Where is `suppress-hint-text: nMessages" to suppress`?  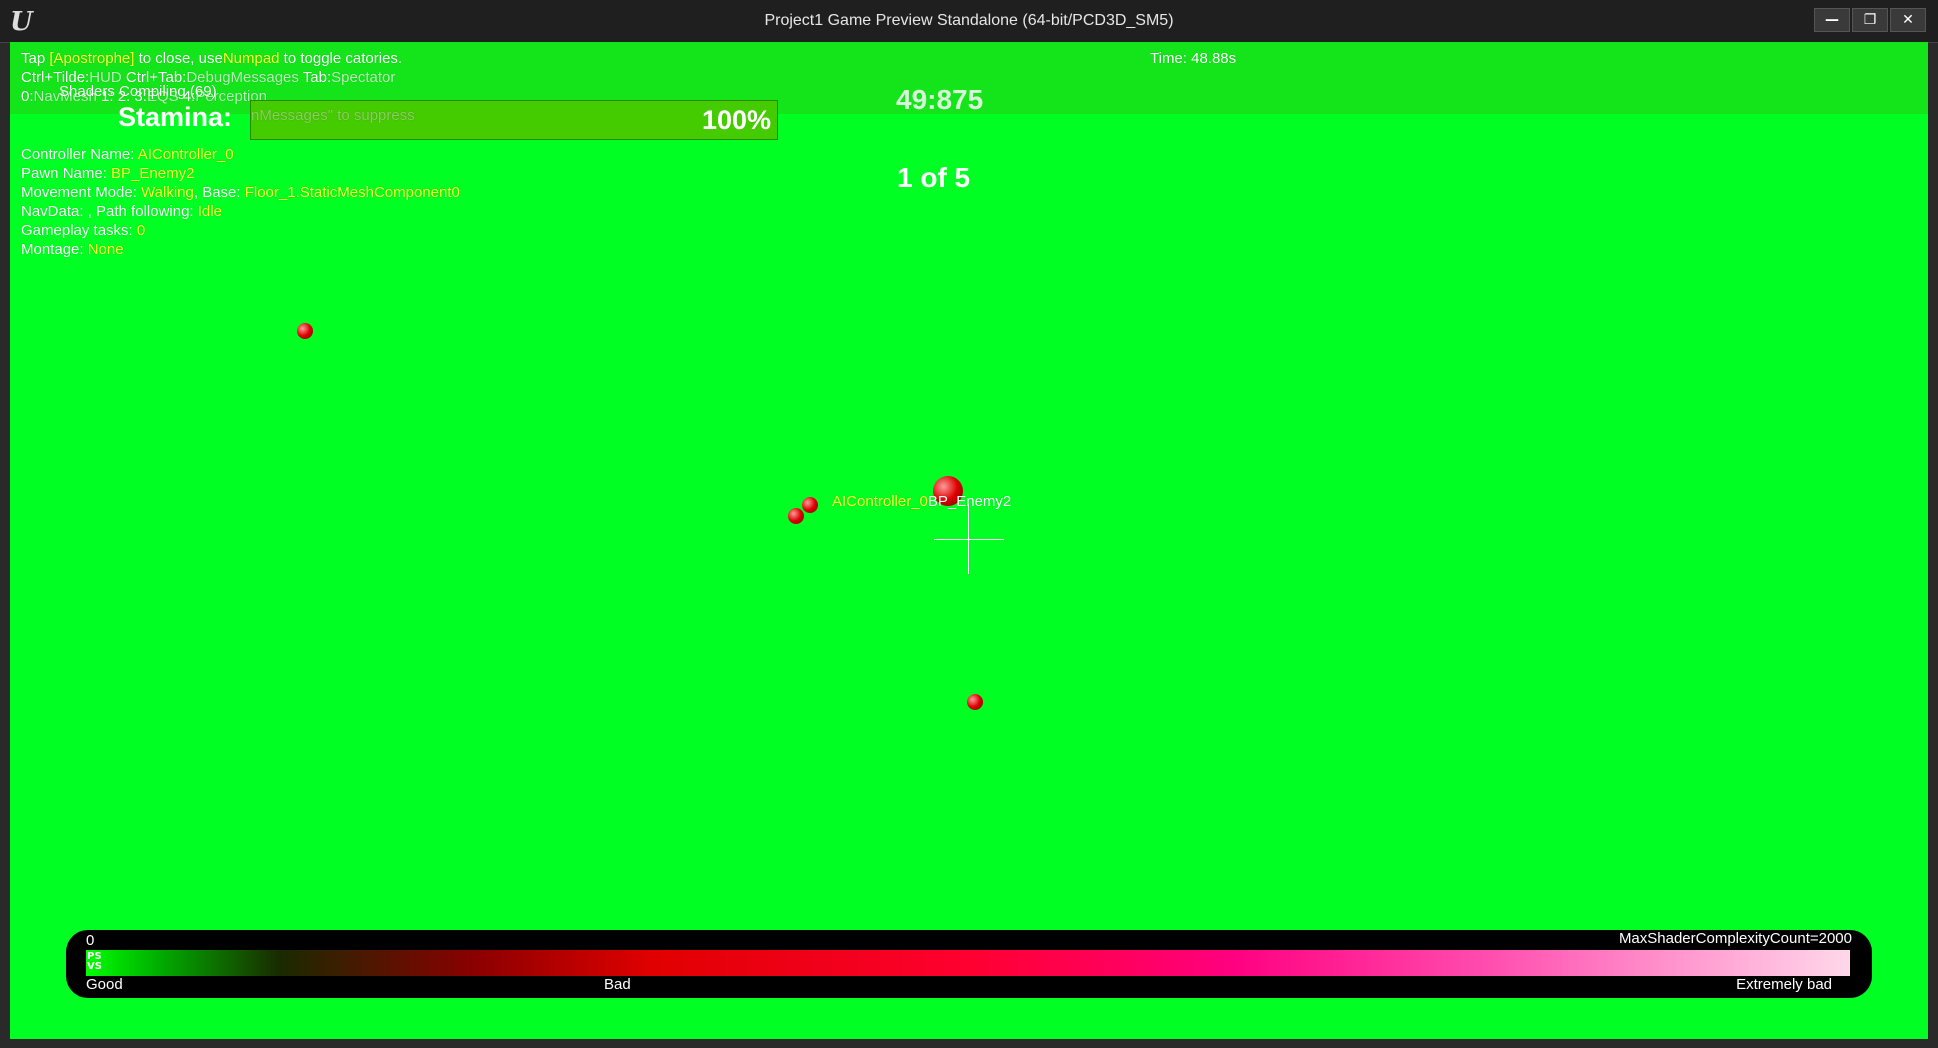
suppress-hint-text: nMessages" to suppress is located at coordinates (333, 115).